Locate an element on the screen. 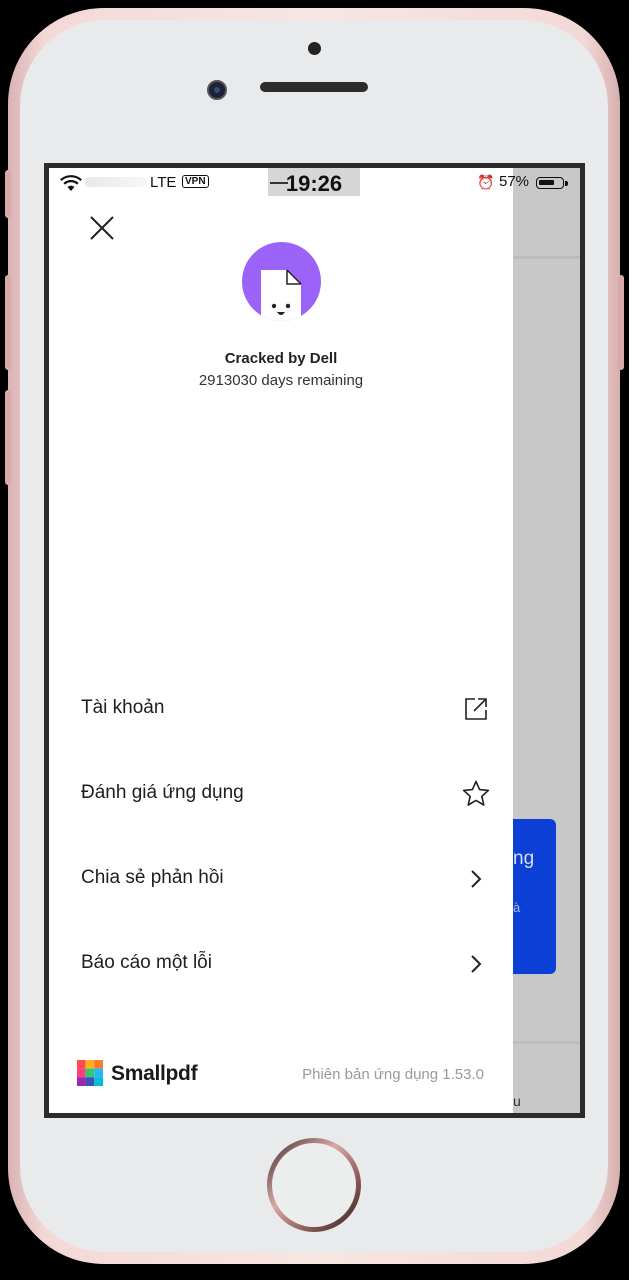  status-bar: LTE VPN 19:26 ⏰ 57% is located at coordinates (314, 183).